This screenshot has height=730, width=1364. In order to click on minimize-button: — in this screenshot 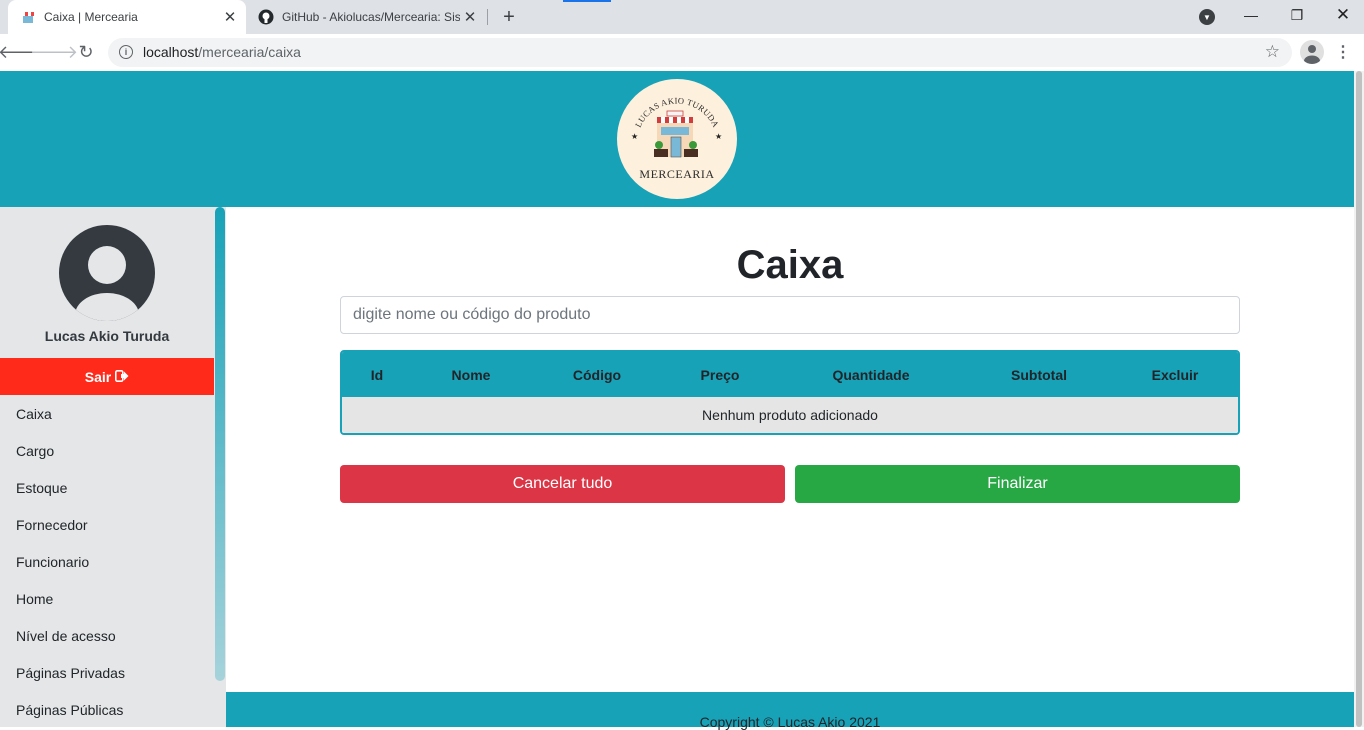, I will do `click(1251, 15)`.